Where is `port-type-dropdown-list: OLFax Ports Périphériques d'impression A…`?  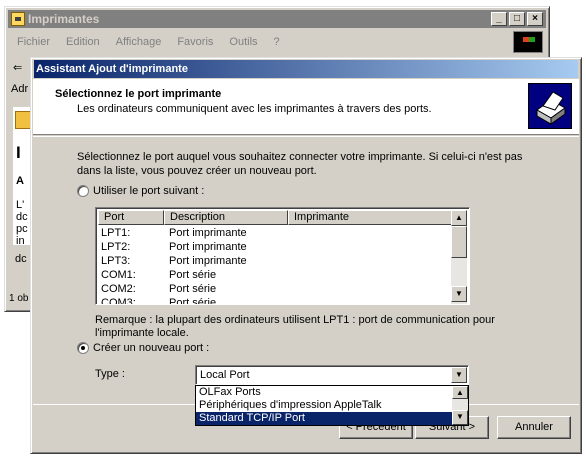
port-type-dropdown-list: OLFax Ports Périphériques d'impression A… is located at coordinates (332, 405).